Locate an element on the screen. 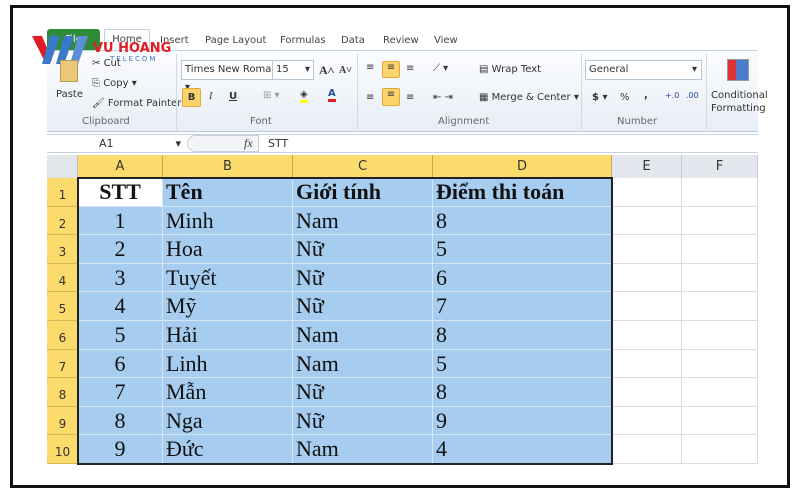 The width and height of the screenshot is (800, 500). column-header-F: F is located at coordinates (720, 166).